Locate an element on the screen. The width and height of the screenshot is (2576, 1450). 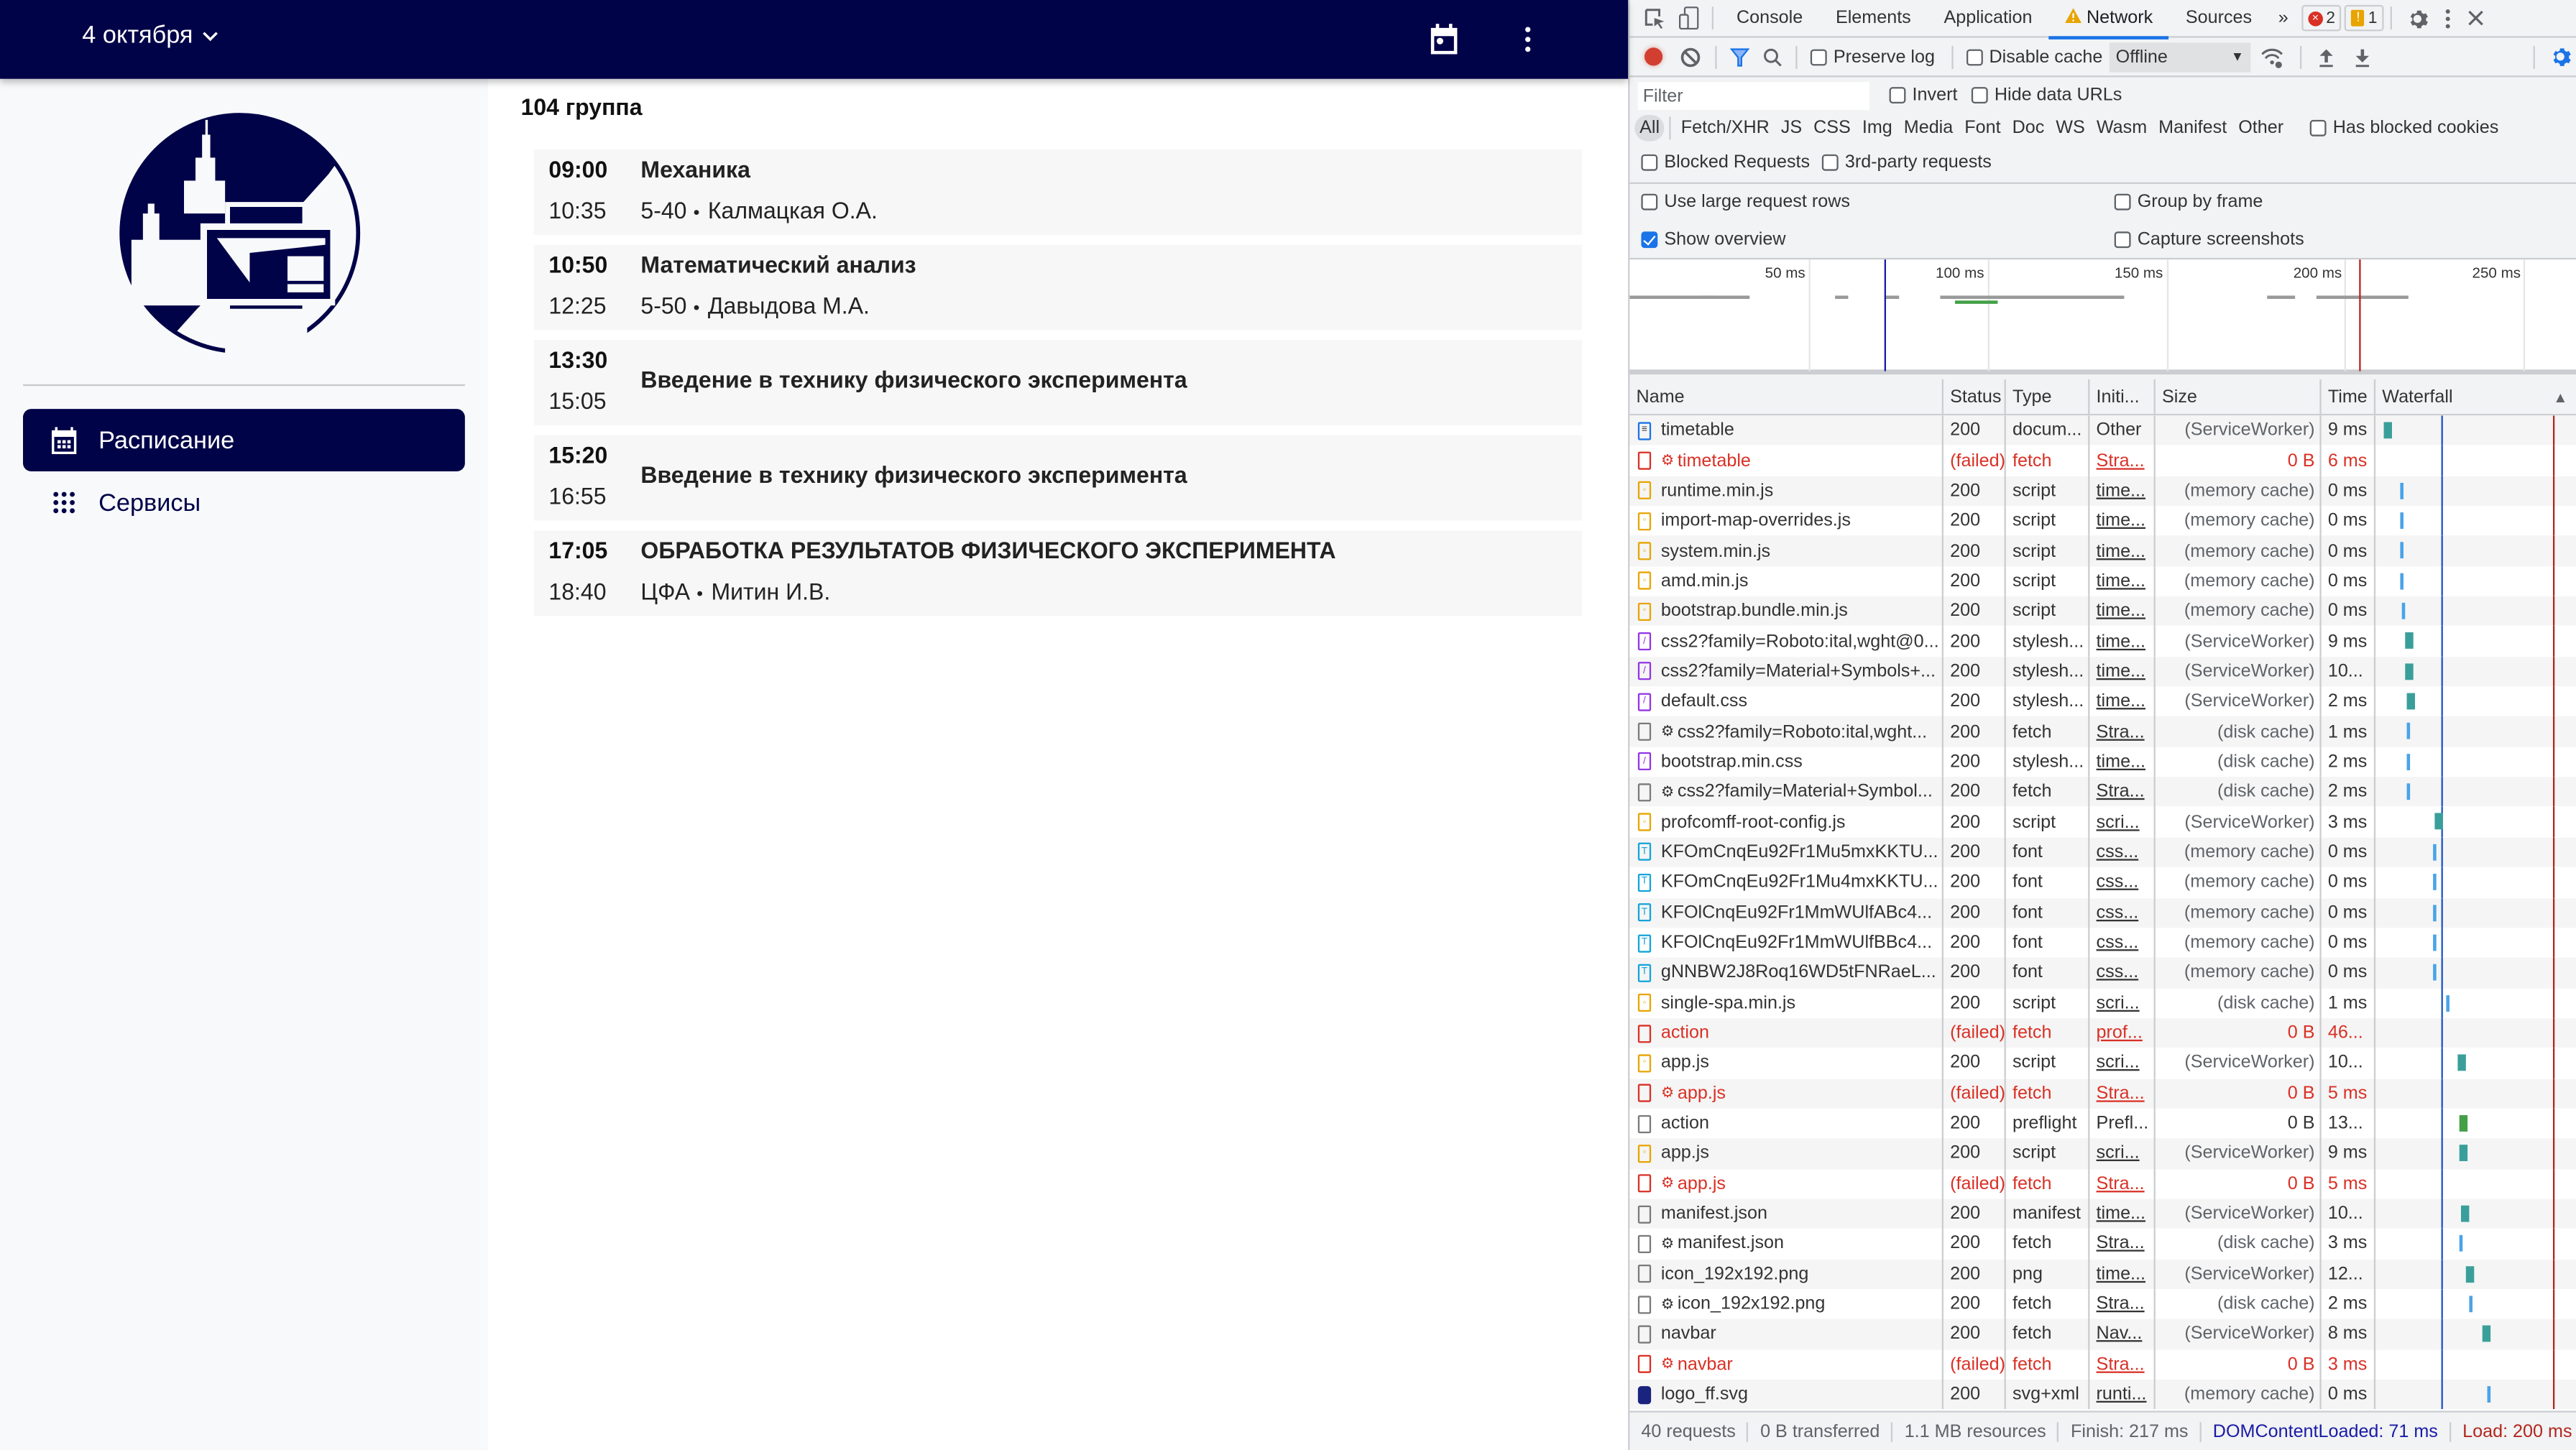
third-party-checkbox: 3rd-party requests is located at coordinates (1906, 162).